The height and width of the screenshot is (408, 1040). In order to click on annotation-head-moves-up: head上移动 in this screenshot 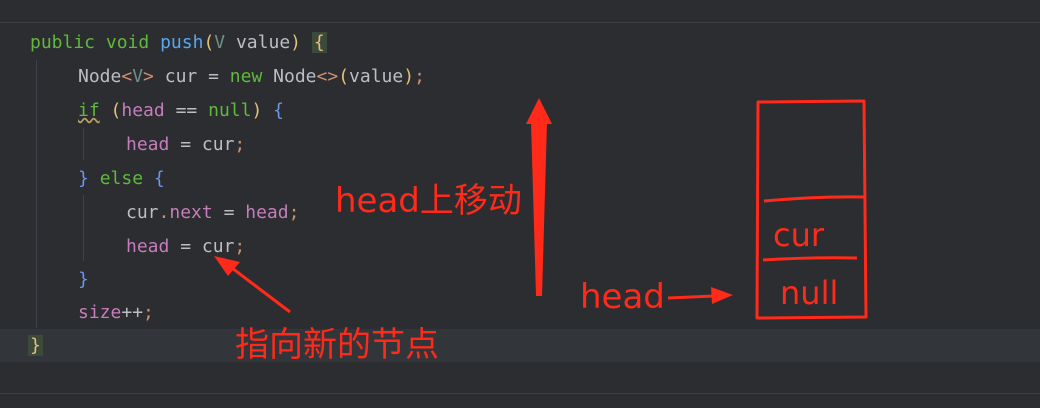, I will do `click(428, 201)`.